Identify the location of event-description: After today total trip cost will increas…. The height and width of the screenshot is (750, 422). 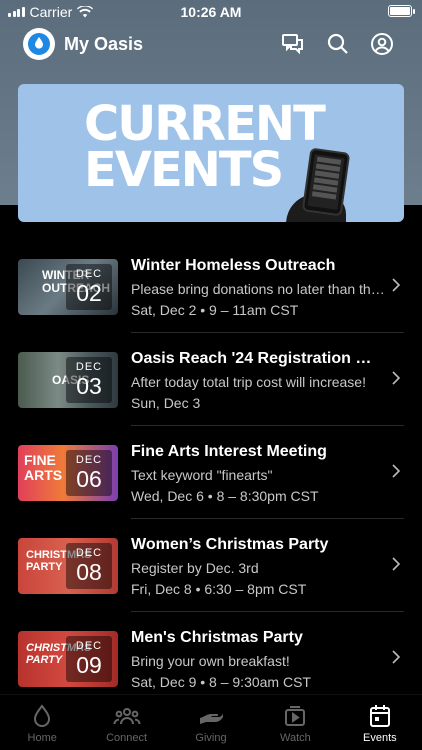
(248, 382).